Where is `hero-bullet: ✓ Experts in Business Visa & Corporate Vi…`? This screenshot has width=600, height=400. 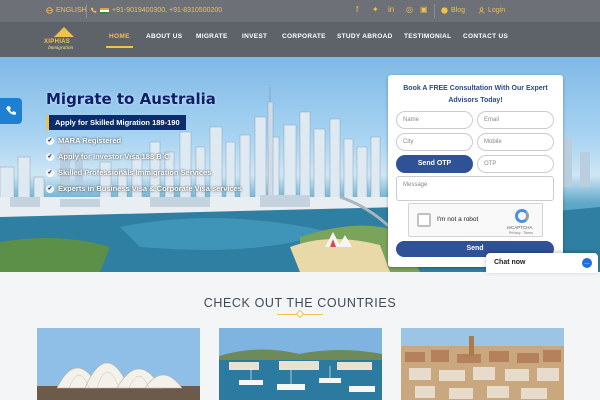
hero-bullet: ✓ Experts in Business Visa & Corporate Vi… is located at coordinates (144, 188).